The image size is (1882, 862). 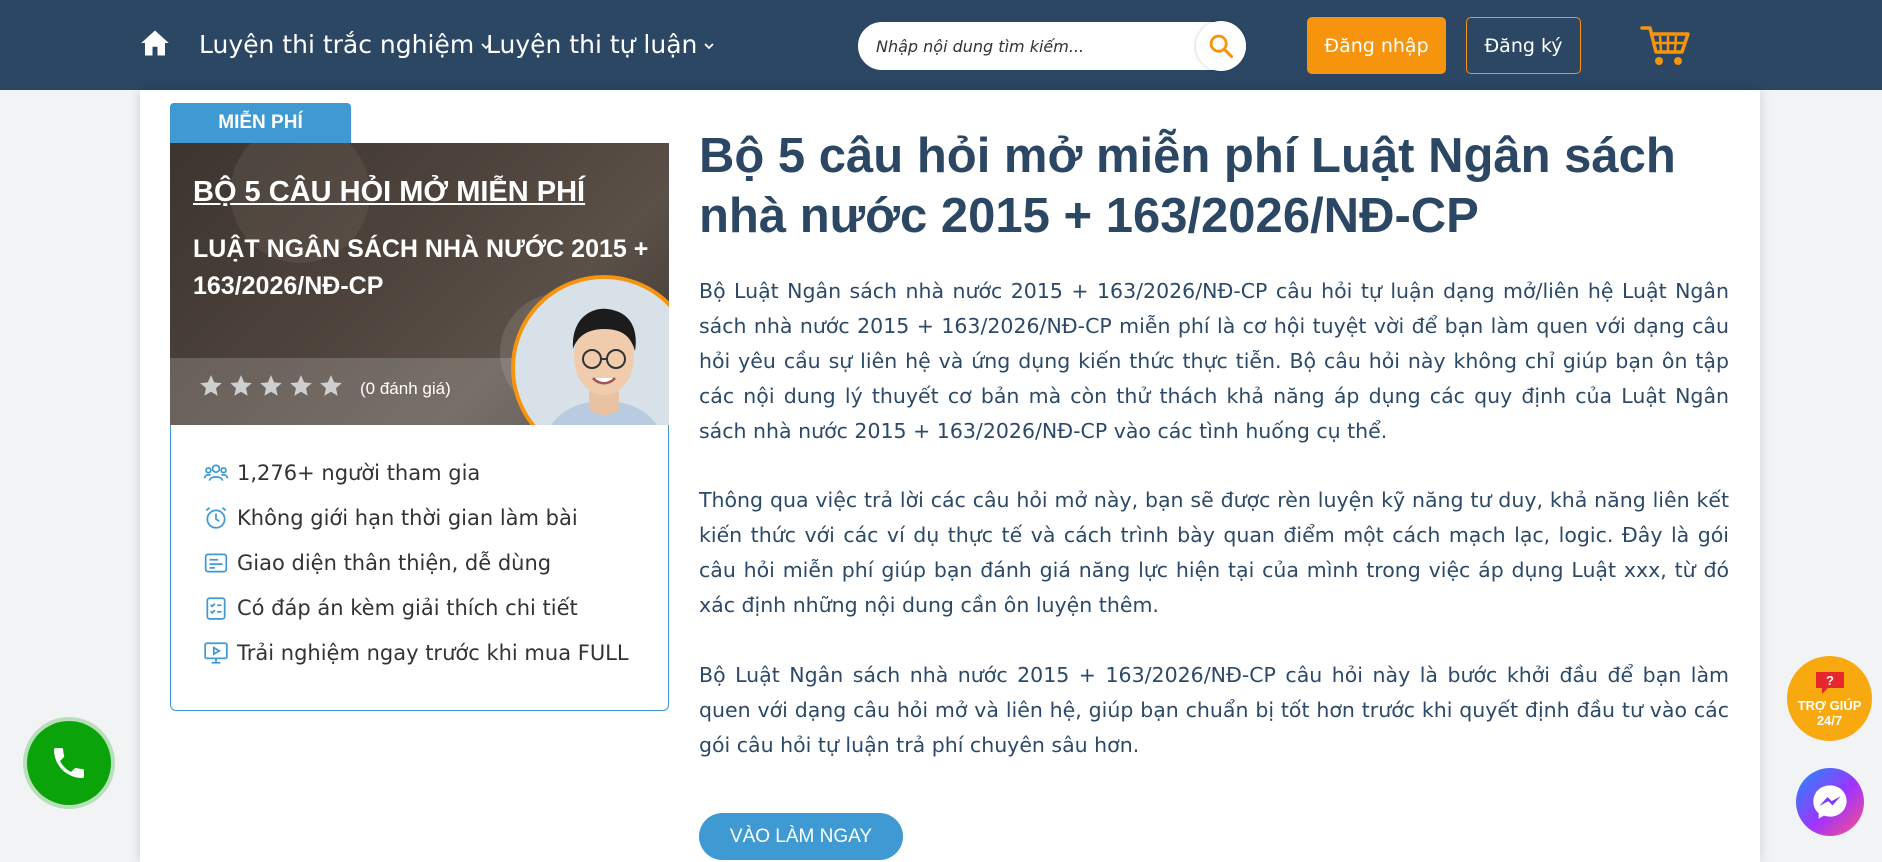 I want to click on star-rating, so click(x=271, y=386).